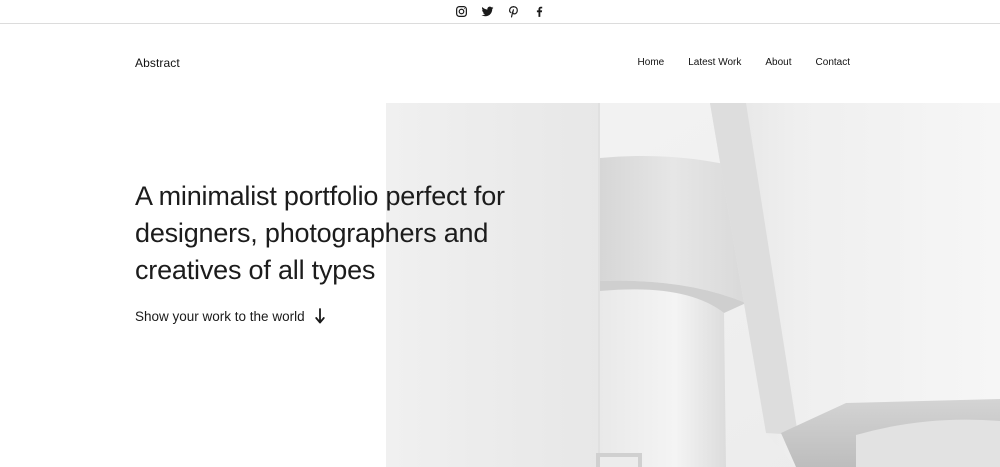 The width and height of the screenshot is (1000, 467). What do you see at coordinates (220, 316) in the screenshot?
I see `hero-cta-label: Show your work to the world` at bounding box center [220, 316].